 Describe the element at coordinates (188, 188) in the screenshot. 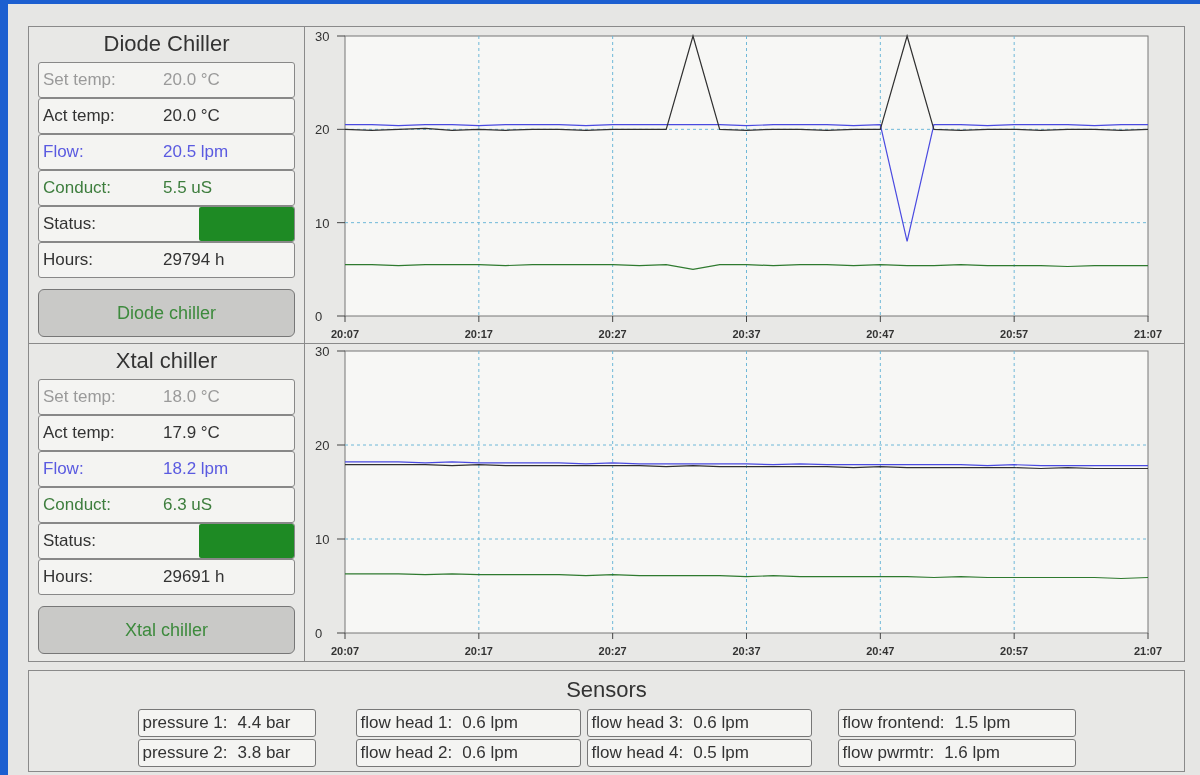

I see `readout-value: 5.5 uS` at that location.